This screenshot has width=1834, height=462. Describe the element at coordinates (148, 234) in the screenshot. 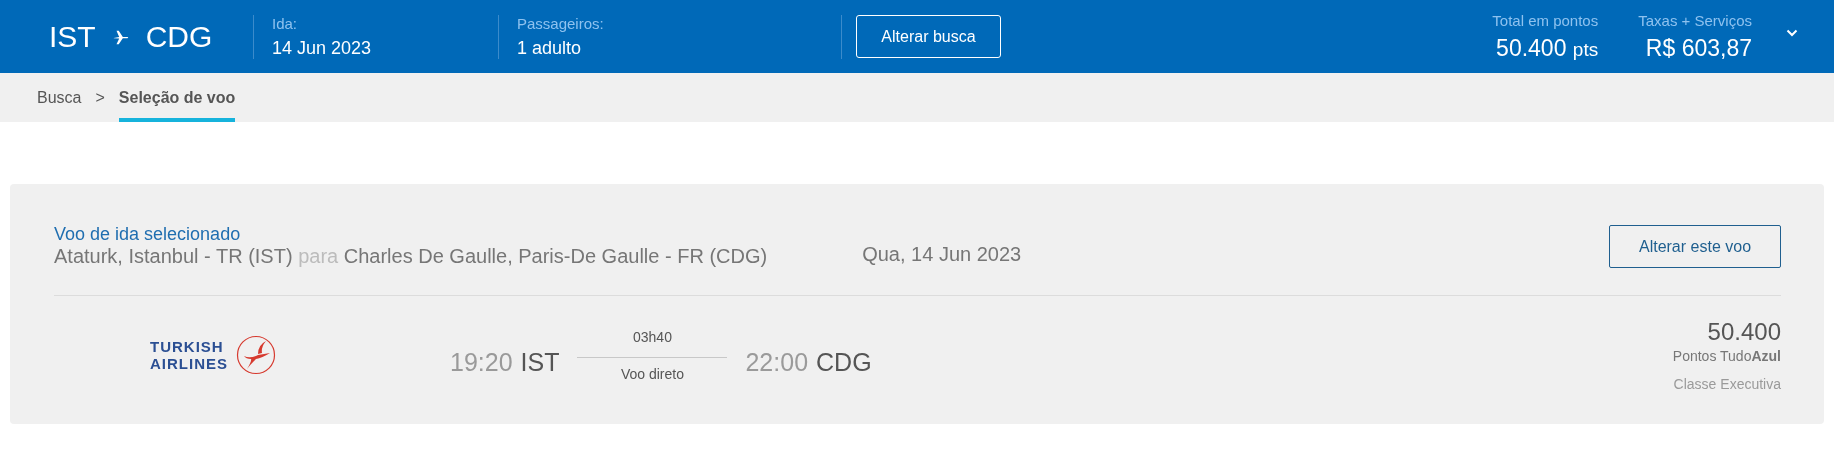

I see `card-title: Voo de ida selecionado` at that location.